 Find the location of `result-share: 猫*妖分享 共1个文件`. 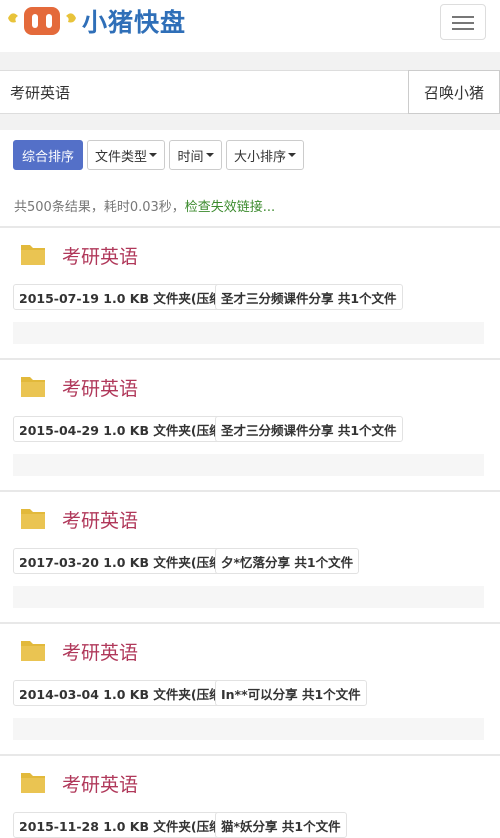

result-share: 猫*妖分享 共1个文件 is located at coordinates (281, 825).